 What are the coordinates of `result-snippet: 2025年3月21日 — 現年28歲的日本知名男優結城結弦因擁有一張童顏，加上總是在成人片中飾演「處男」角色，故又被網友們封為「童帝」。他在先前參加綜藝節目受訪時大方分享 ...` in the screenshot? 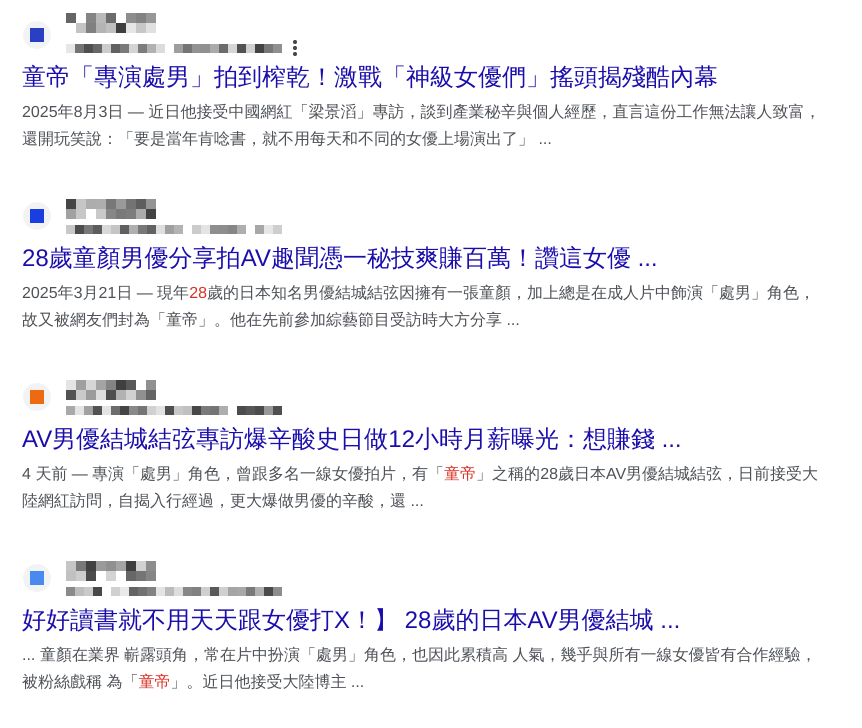 It's located at (419, 307).